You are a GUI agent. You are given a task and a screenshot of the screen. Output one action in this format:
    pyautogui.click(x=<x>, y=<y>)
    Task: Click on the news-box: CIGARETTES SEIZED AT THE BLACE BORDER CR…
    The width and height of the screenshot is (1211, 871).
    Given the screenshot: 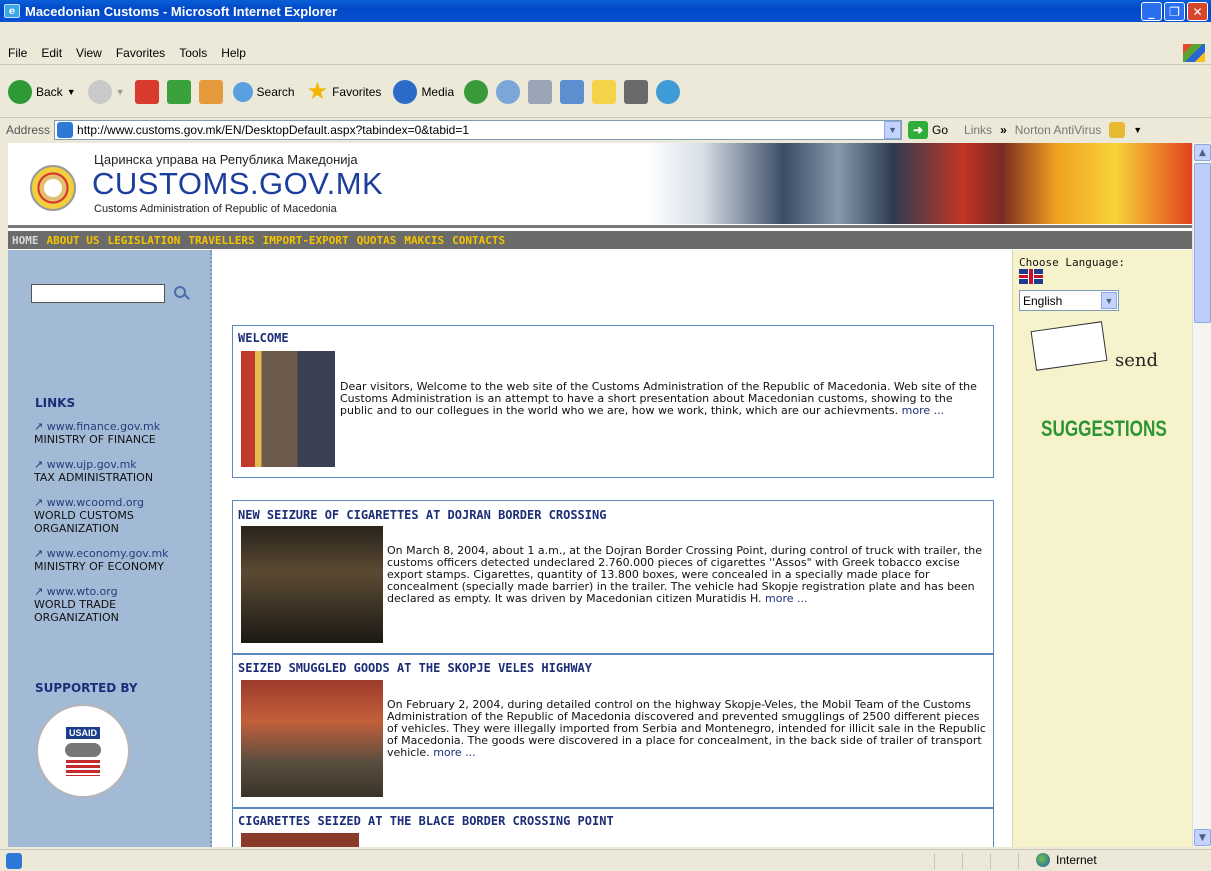 What is the action you would take?
    pyautogui.click(x=613, y=827)
    